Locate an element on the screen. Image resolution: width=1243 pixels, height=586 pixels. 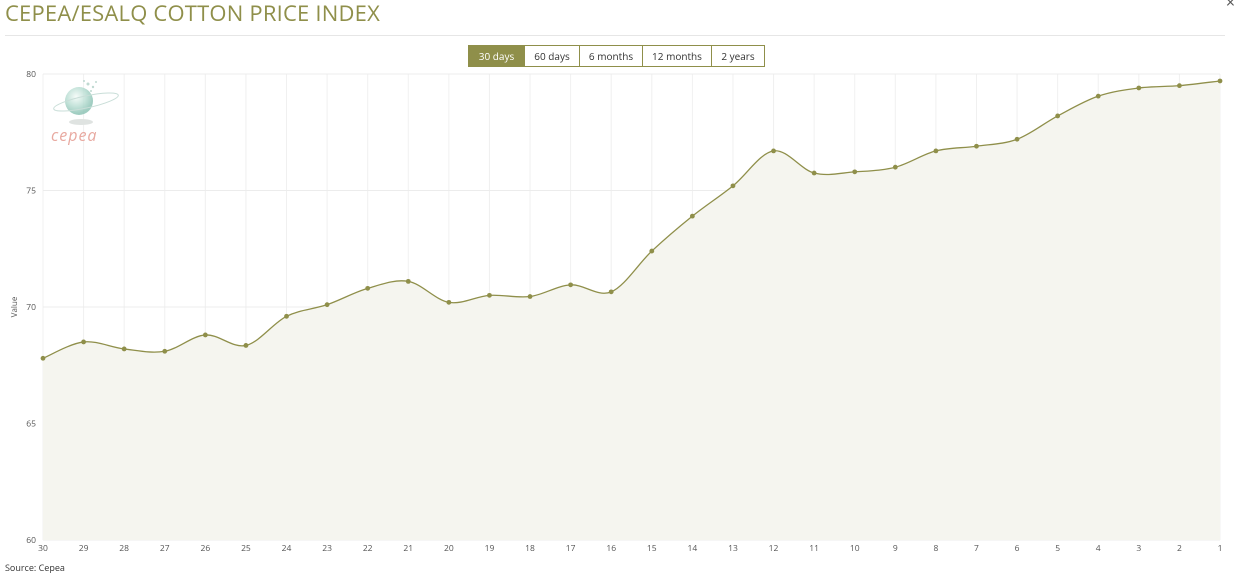
x-tick-label: 27 is located at coordinates (165, 548).